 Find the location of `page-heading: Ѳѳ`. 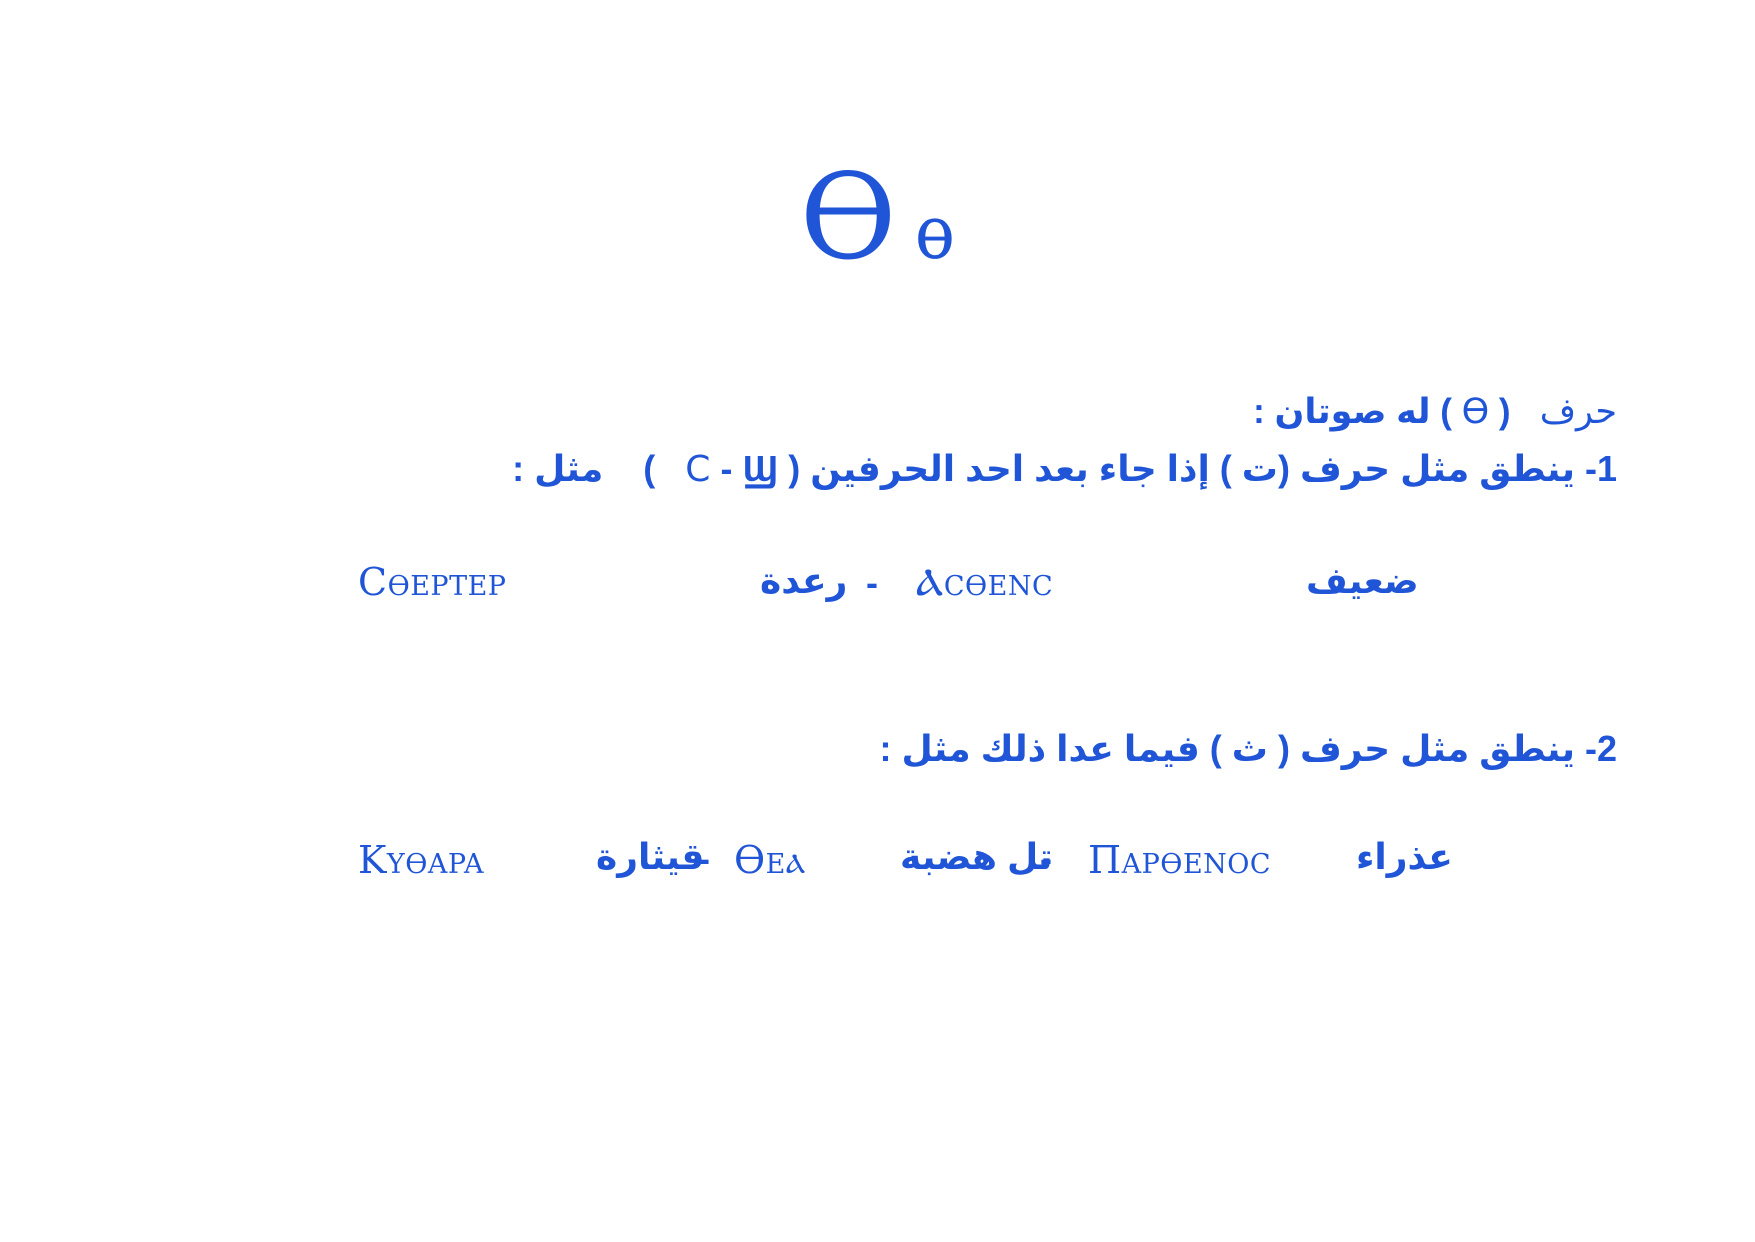

page-heading: Ѳѳ is located at coordinates (877, 217).